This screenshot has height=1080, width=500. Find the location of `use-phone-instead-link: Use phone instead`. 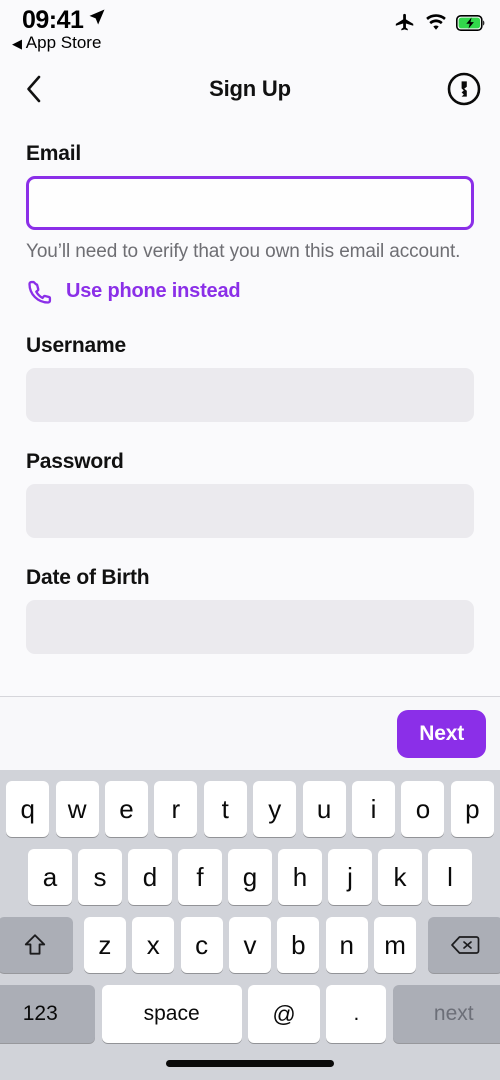

use-phone-instead-link: Use phone instead is located at coordinates (250, 292).